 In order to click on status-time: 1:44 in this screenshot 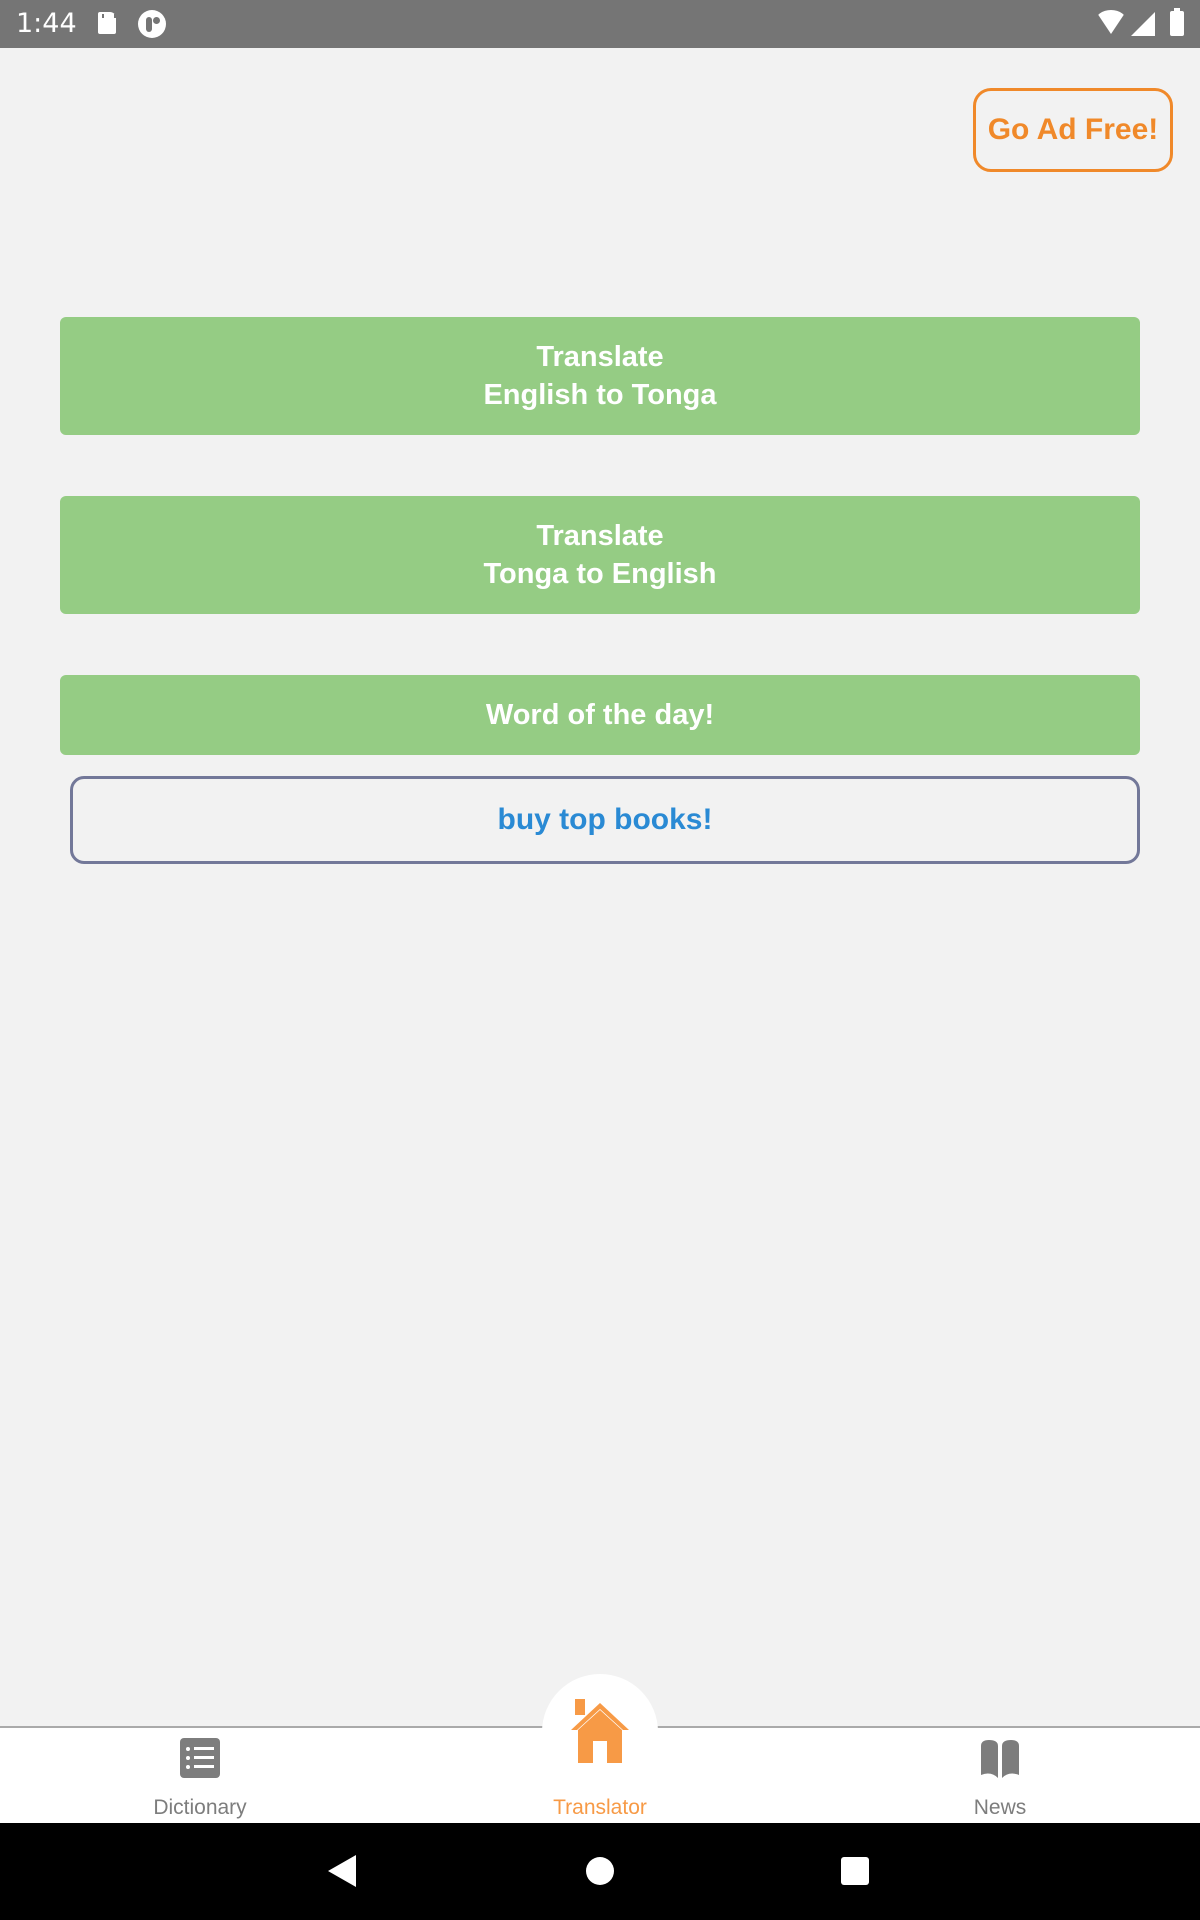, I will do `click(46, 23)`.